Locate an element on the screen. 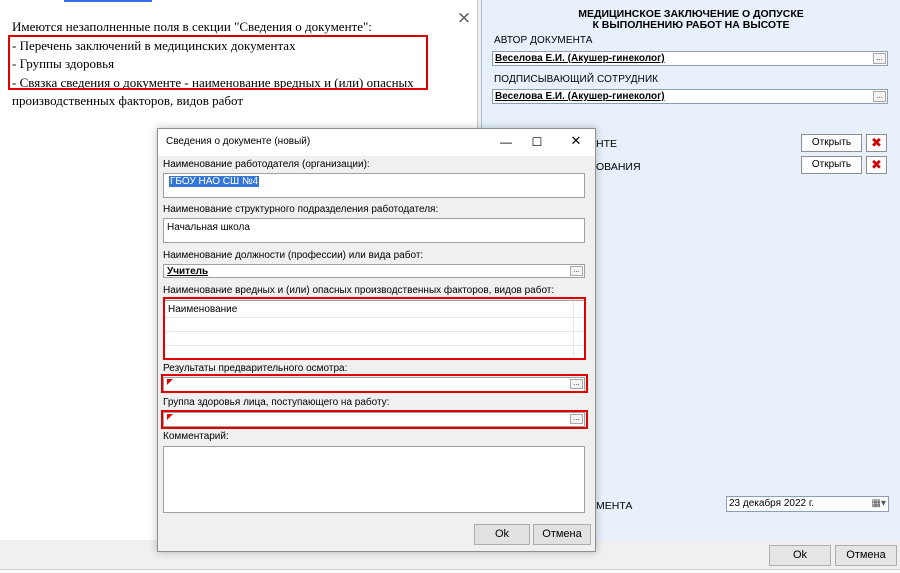 This screenshot has height=573, width=900. open-button-1: Открыть is located at coordinates (831, 143).